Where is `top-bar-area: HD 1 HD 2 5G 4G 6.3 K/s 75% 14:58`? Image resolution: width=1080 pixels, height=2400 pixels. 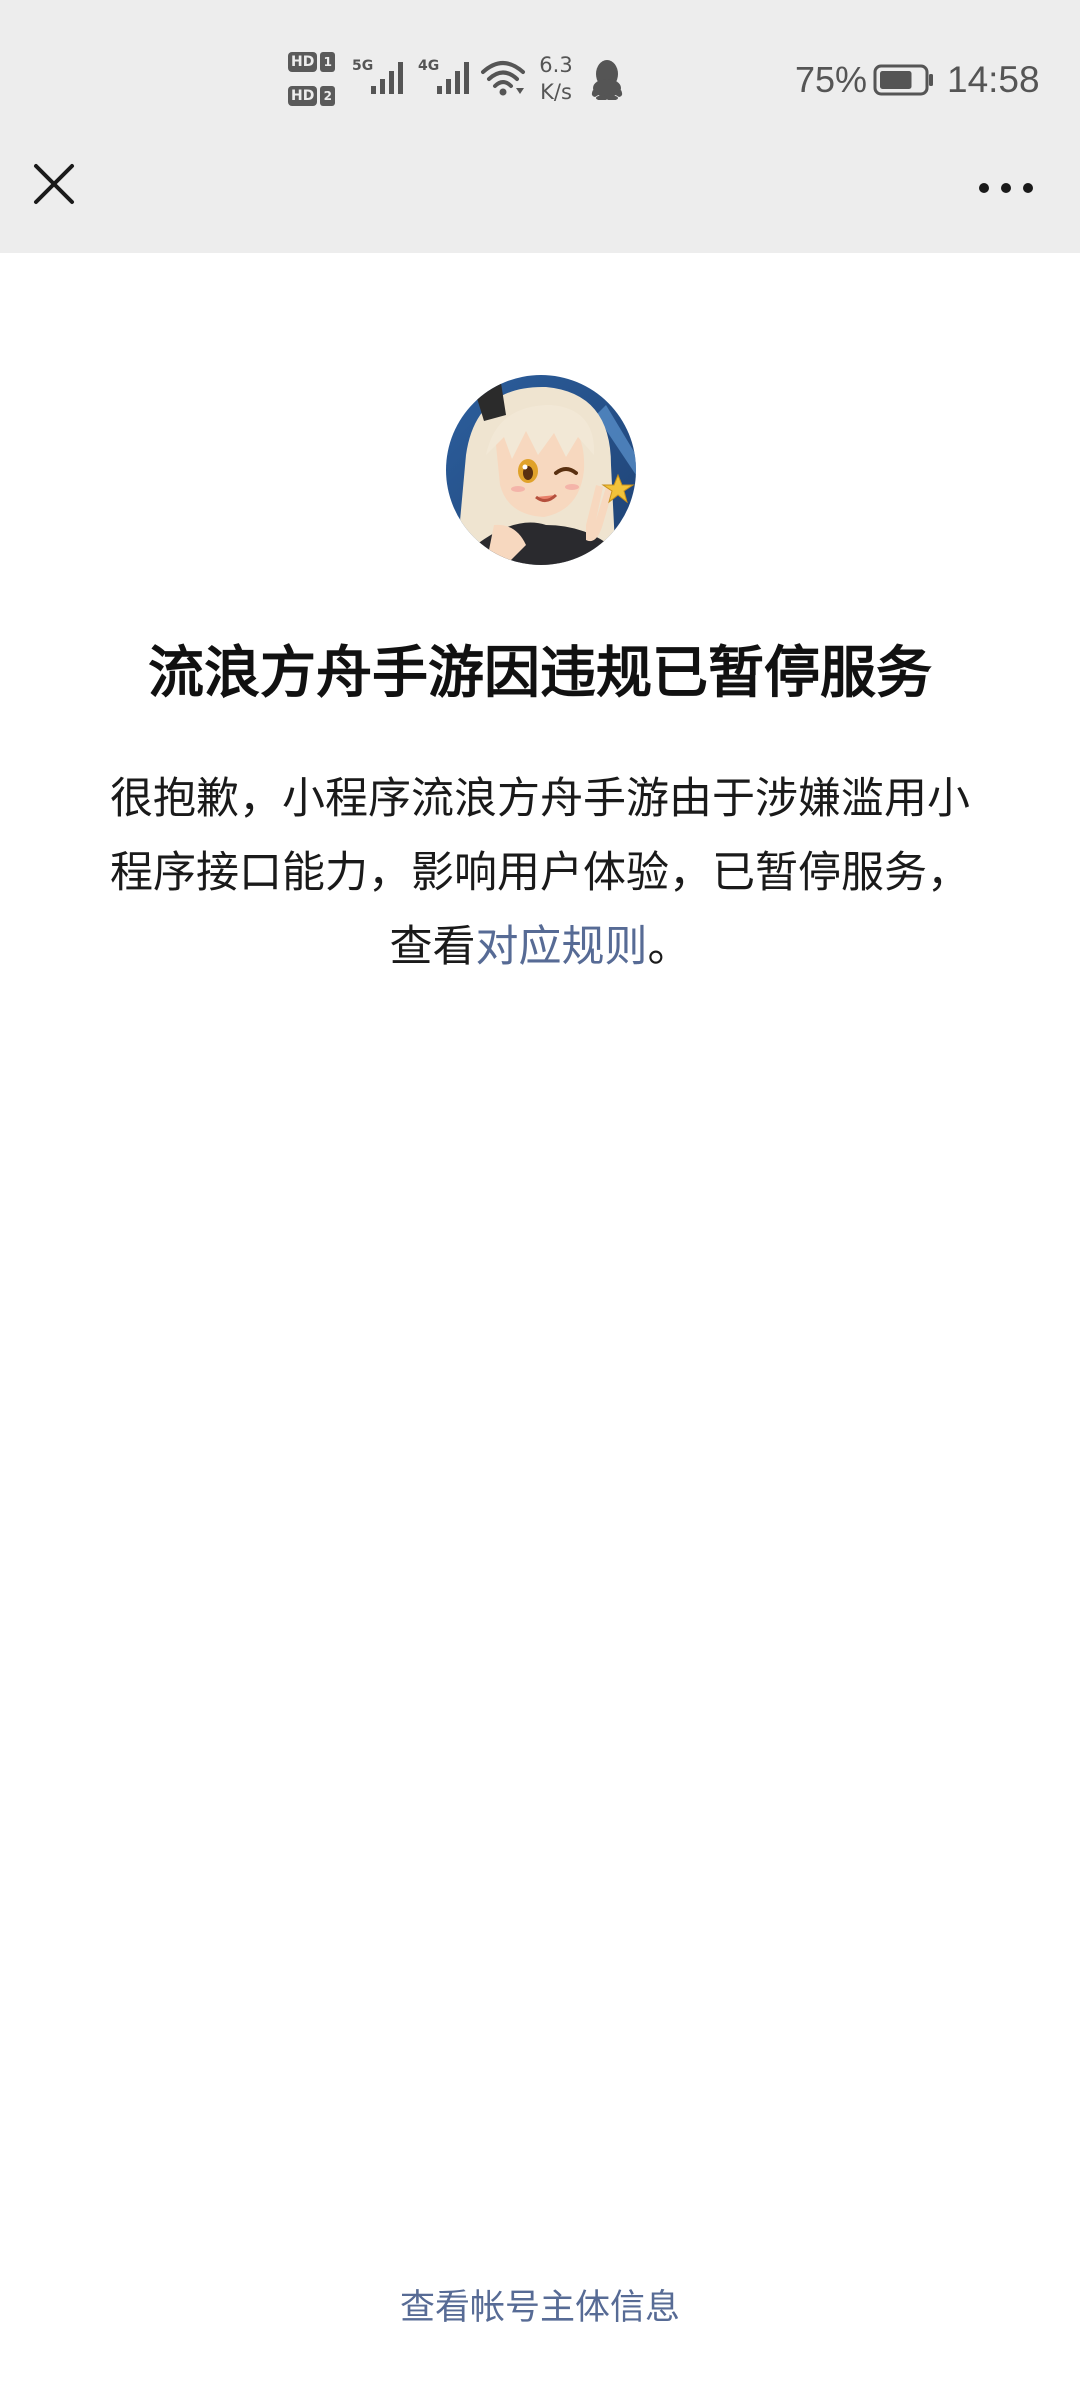
top-bar-area: HD 1 HD 2 5G 4G 6.3 K/s 75% 14:58 is located at coordinates (540, 126).